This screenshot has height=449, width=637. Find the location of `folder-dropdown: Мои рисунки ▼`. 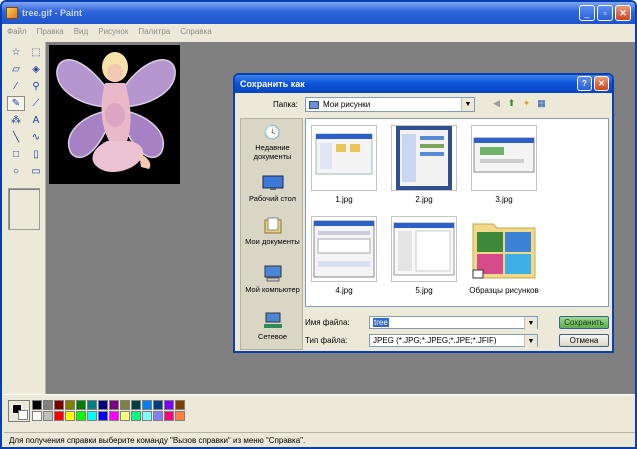

folder-dropdown: Мои рисунки ▼ is located at coordinates (390, 104).